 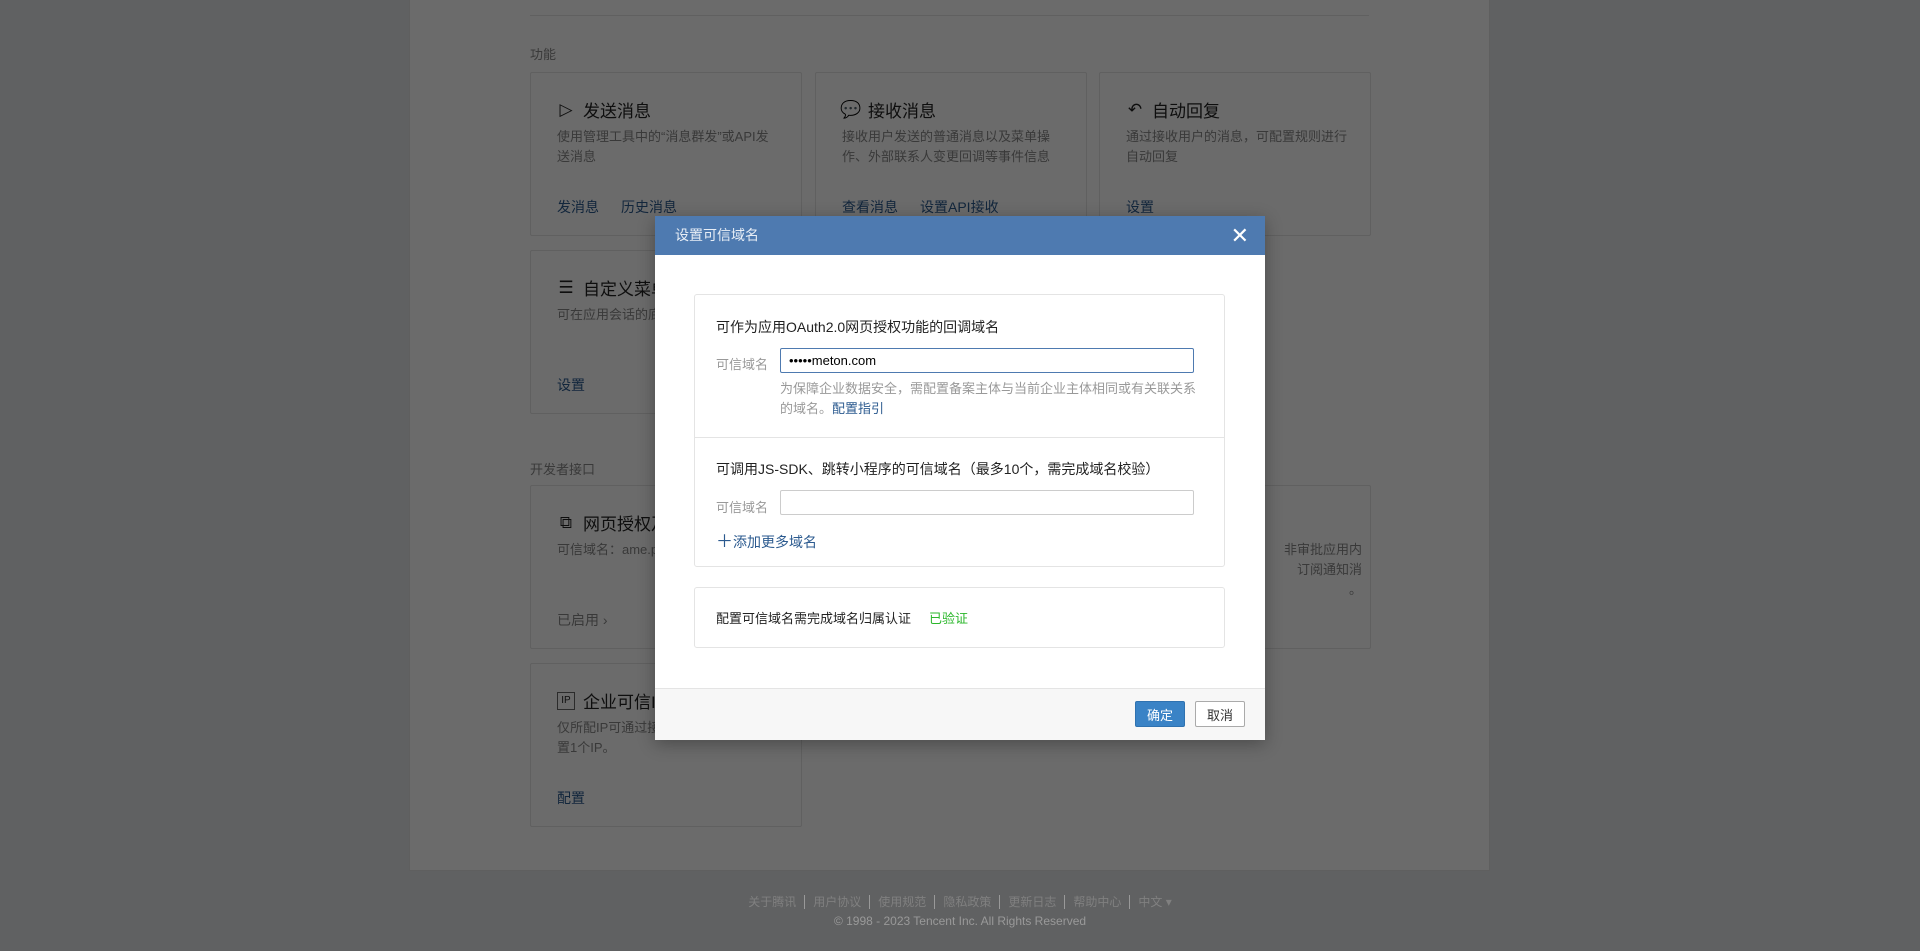 What do you see at coordinates (903, 902) in the screenshot?
I see `footer-link: 使用规范` at bounding box center [903, 902].